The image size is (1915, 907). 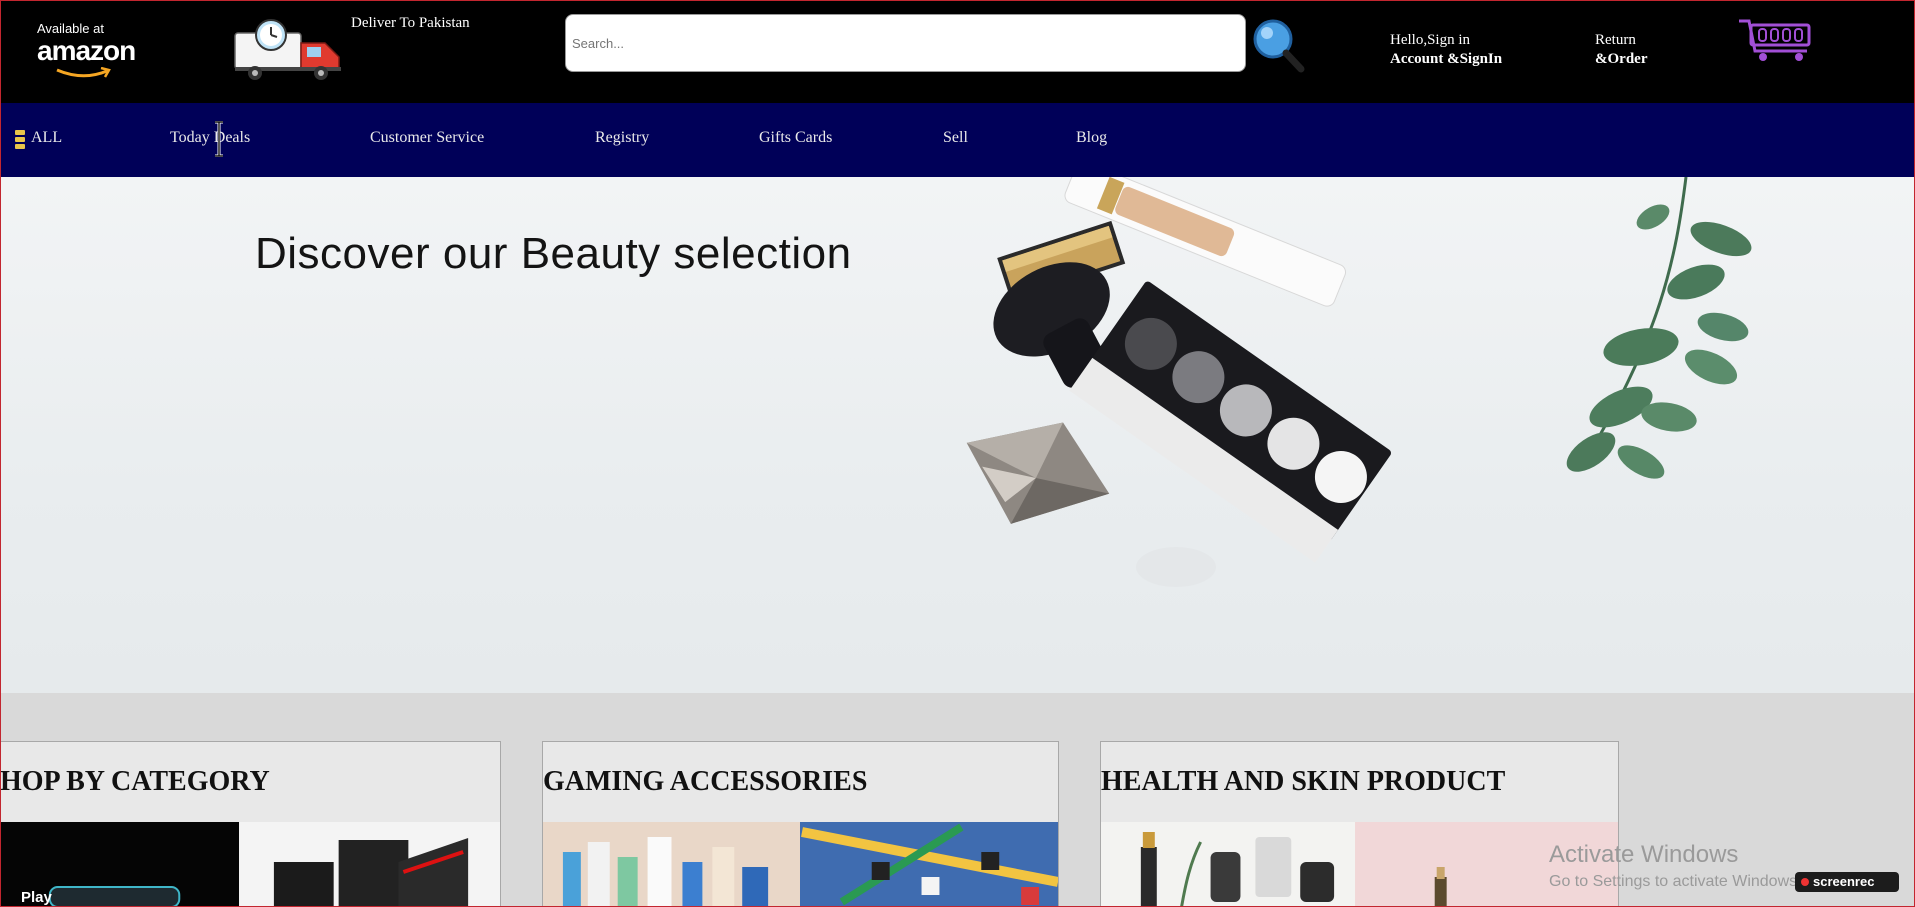 I want to click on top-header: Available at amazon Deliver To Pakistan, so click(x=957, y=52).